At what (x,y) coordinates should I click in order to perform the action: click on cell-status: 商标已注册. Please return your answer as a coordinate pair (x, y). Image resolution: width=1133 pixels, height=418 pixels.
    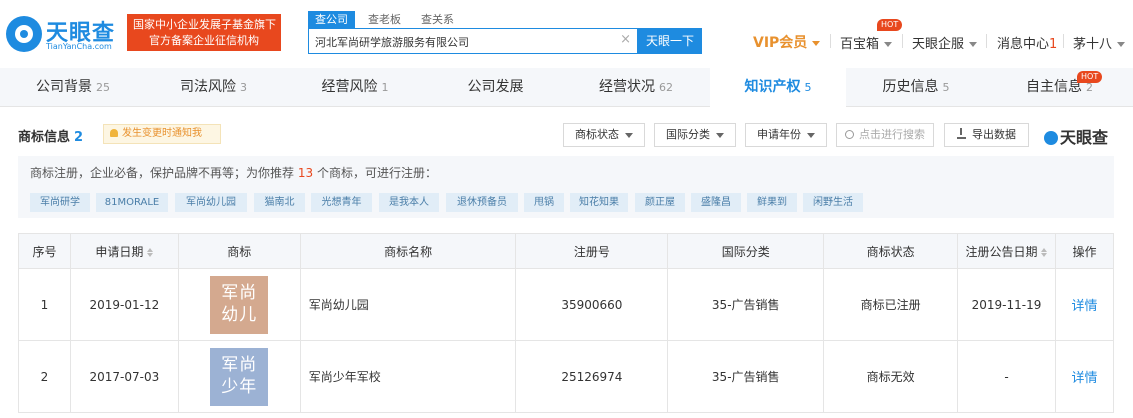
    Looking at the image, I should click on (890, 304).